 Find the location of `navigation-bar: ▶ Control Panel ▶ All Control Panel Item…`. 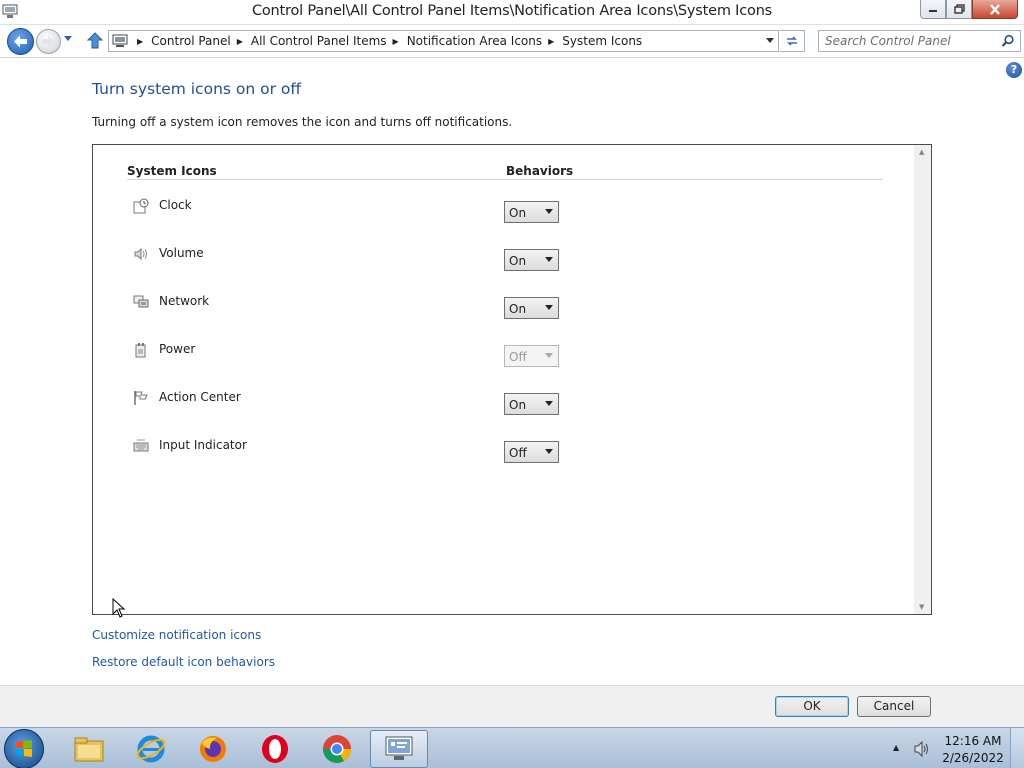

navigation-bar: ▶ Control Panel ▶ All Control Panel Item… is located at coordinates (512, 41).